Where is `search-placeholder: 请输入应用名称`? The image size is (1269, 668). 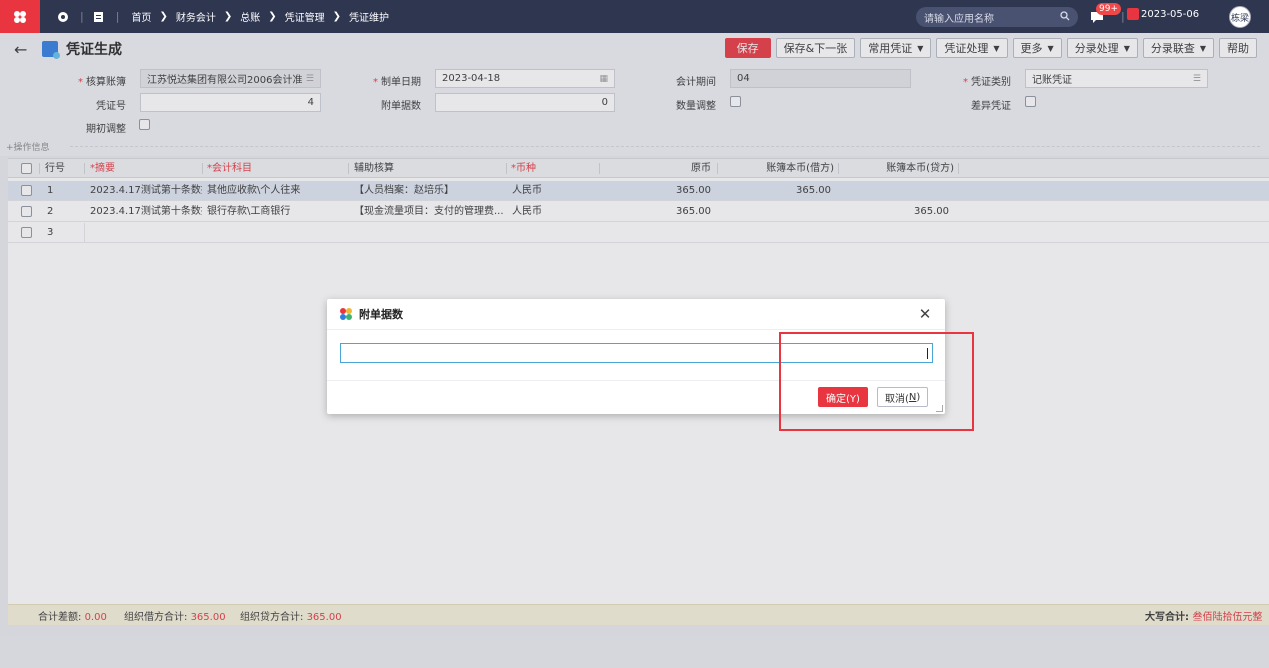
search-placeholder: 请输入应用名称 is located at coordinates (959, 19).